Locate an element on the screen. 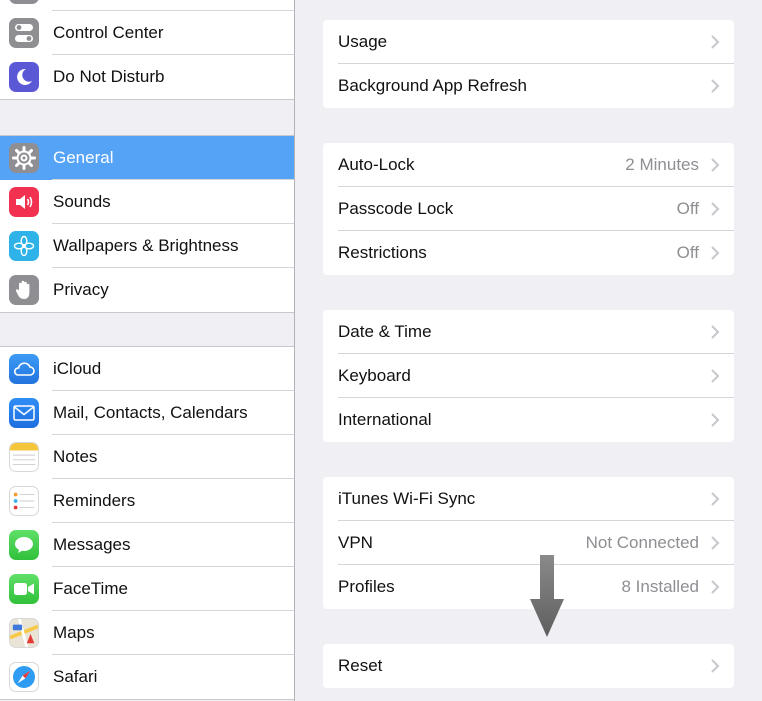  notes-icon is located at coordinates (24, 457).